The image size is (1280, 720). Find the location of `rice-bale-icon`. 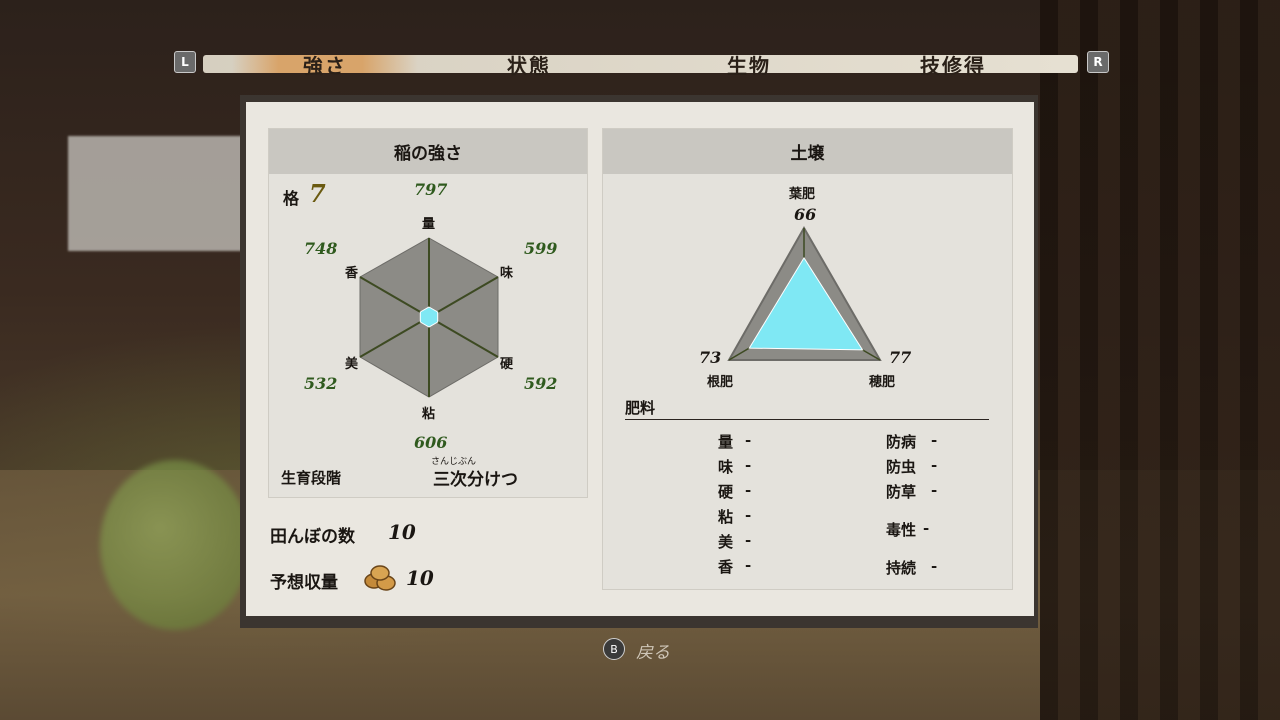

rice-bale-icon is located at coordinates (380, 578).